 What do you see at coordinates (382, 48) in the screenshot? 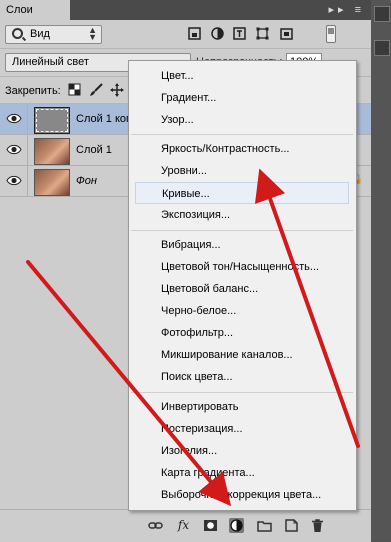
I see `panel-toggle-icon` at bounding box center [382, 48].